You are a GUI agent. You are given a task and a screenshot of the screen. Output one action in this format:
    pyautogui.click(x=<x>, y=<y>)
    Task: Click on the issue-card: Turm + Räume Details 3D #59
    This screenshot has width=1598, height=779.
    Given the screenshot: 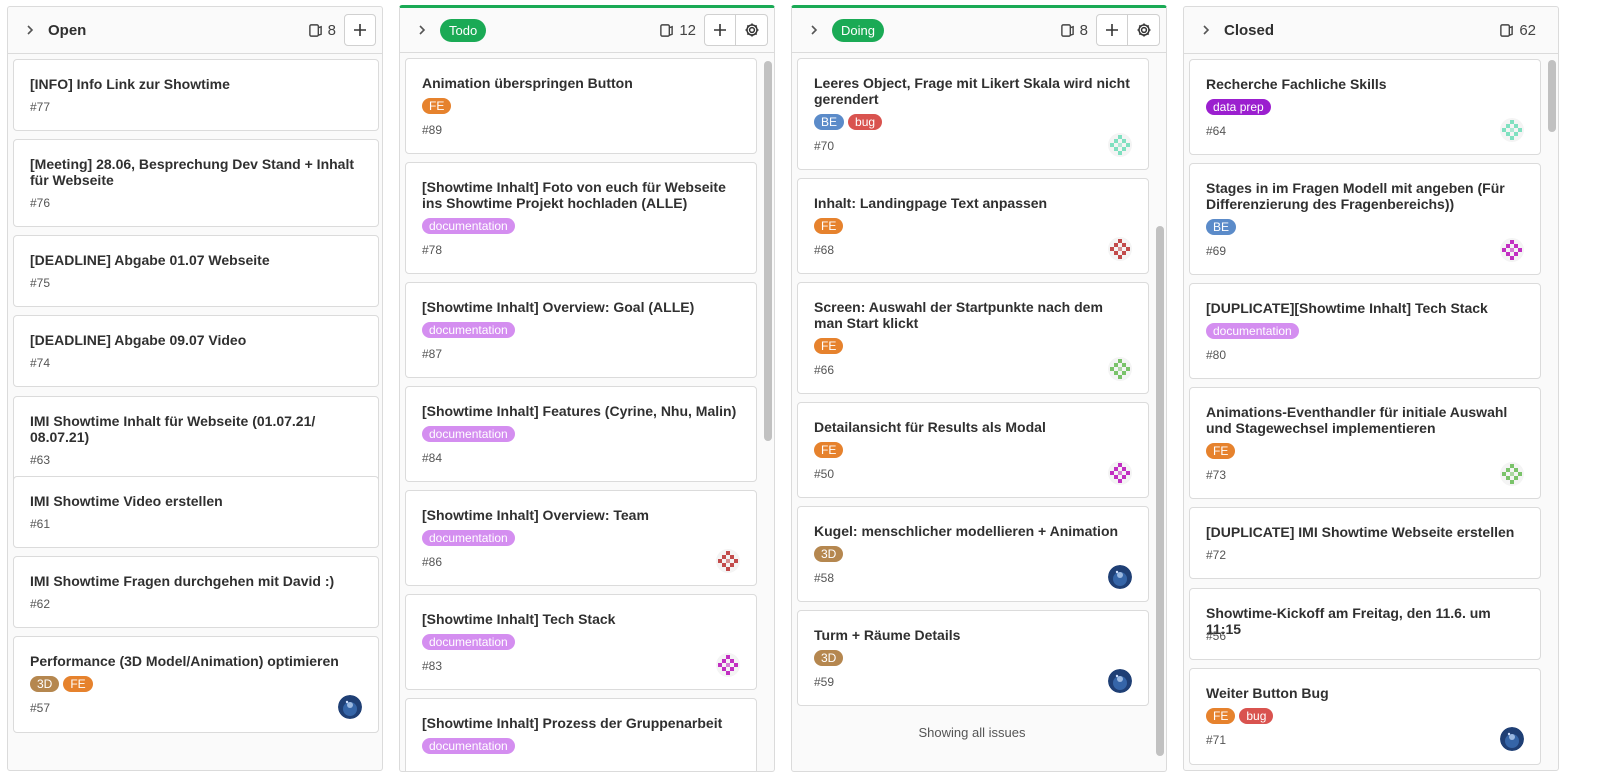 What is the action you would take?
    pyautogui.click(x=973, y=658)
    